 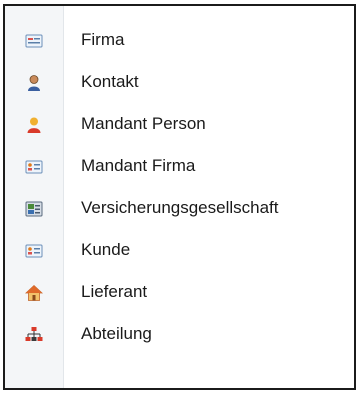 What do you see at coordinates (116, 333) in the screenshot?
I see `menu-item-label: Abteilung` at bounding box center [116, 333].